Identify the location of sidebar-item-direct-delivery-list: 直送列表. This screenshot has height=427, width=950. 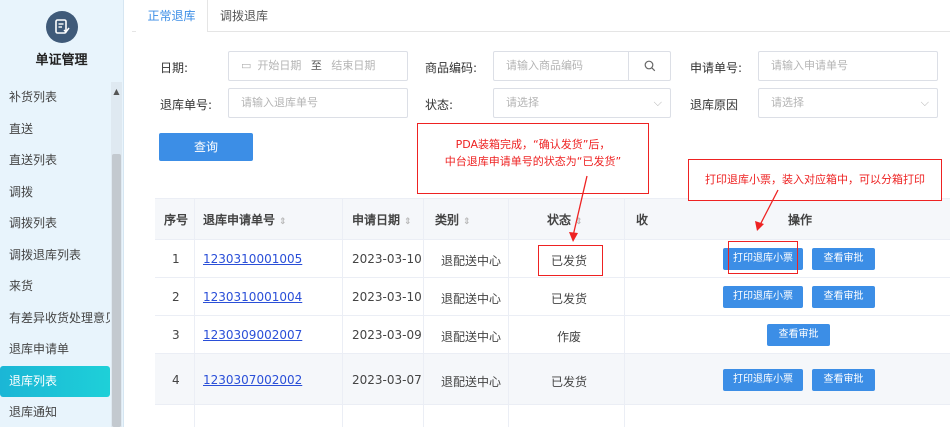
(55, 161).